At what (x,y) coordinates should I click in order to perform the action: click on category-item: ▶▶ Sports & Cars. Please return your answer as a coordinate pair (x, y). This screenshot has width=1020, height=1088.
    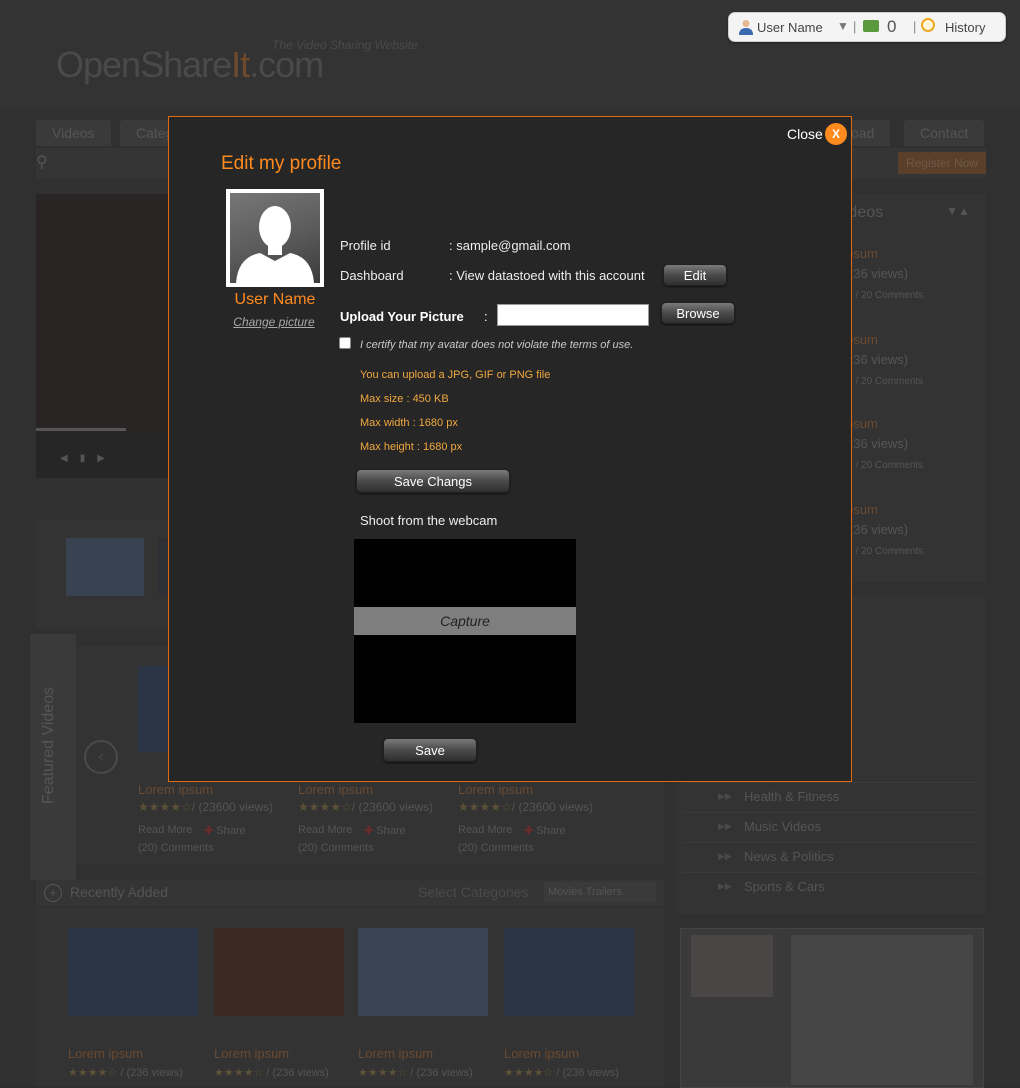
    Looking at the image, I should click on (831, 887).